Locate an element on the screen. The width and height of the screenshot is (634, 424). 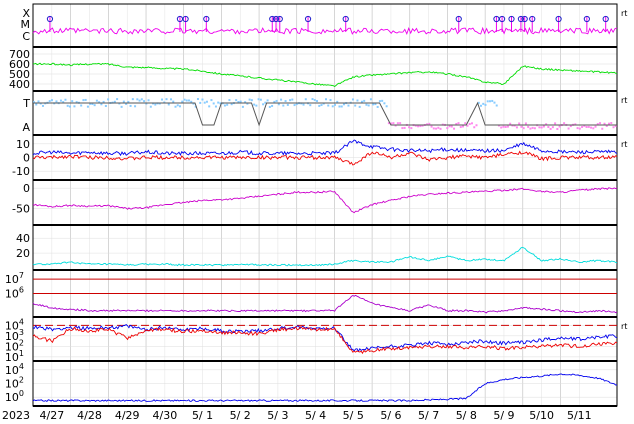
x-tick-label: 4/29 is located at coordinates (127, 415).